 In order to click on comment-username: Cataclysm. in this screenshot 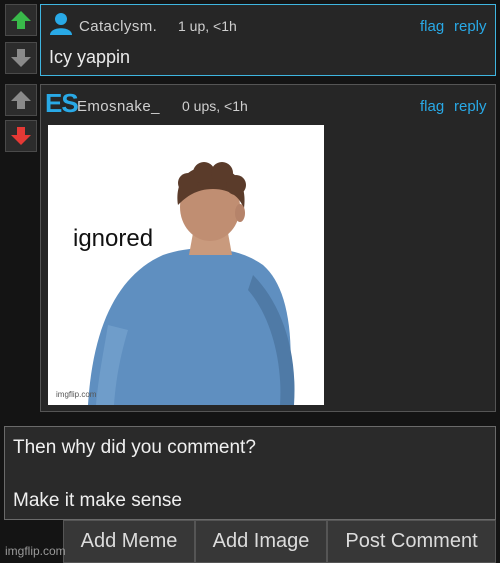, I will do `click(118, 26)`.